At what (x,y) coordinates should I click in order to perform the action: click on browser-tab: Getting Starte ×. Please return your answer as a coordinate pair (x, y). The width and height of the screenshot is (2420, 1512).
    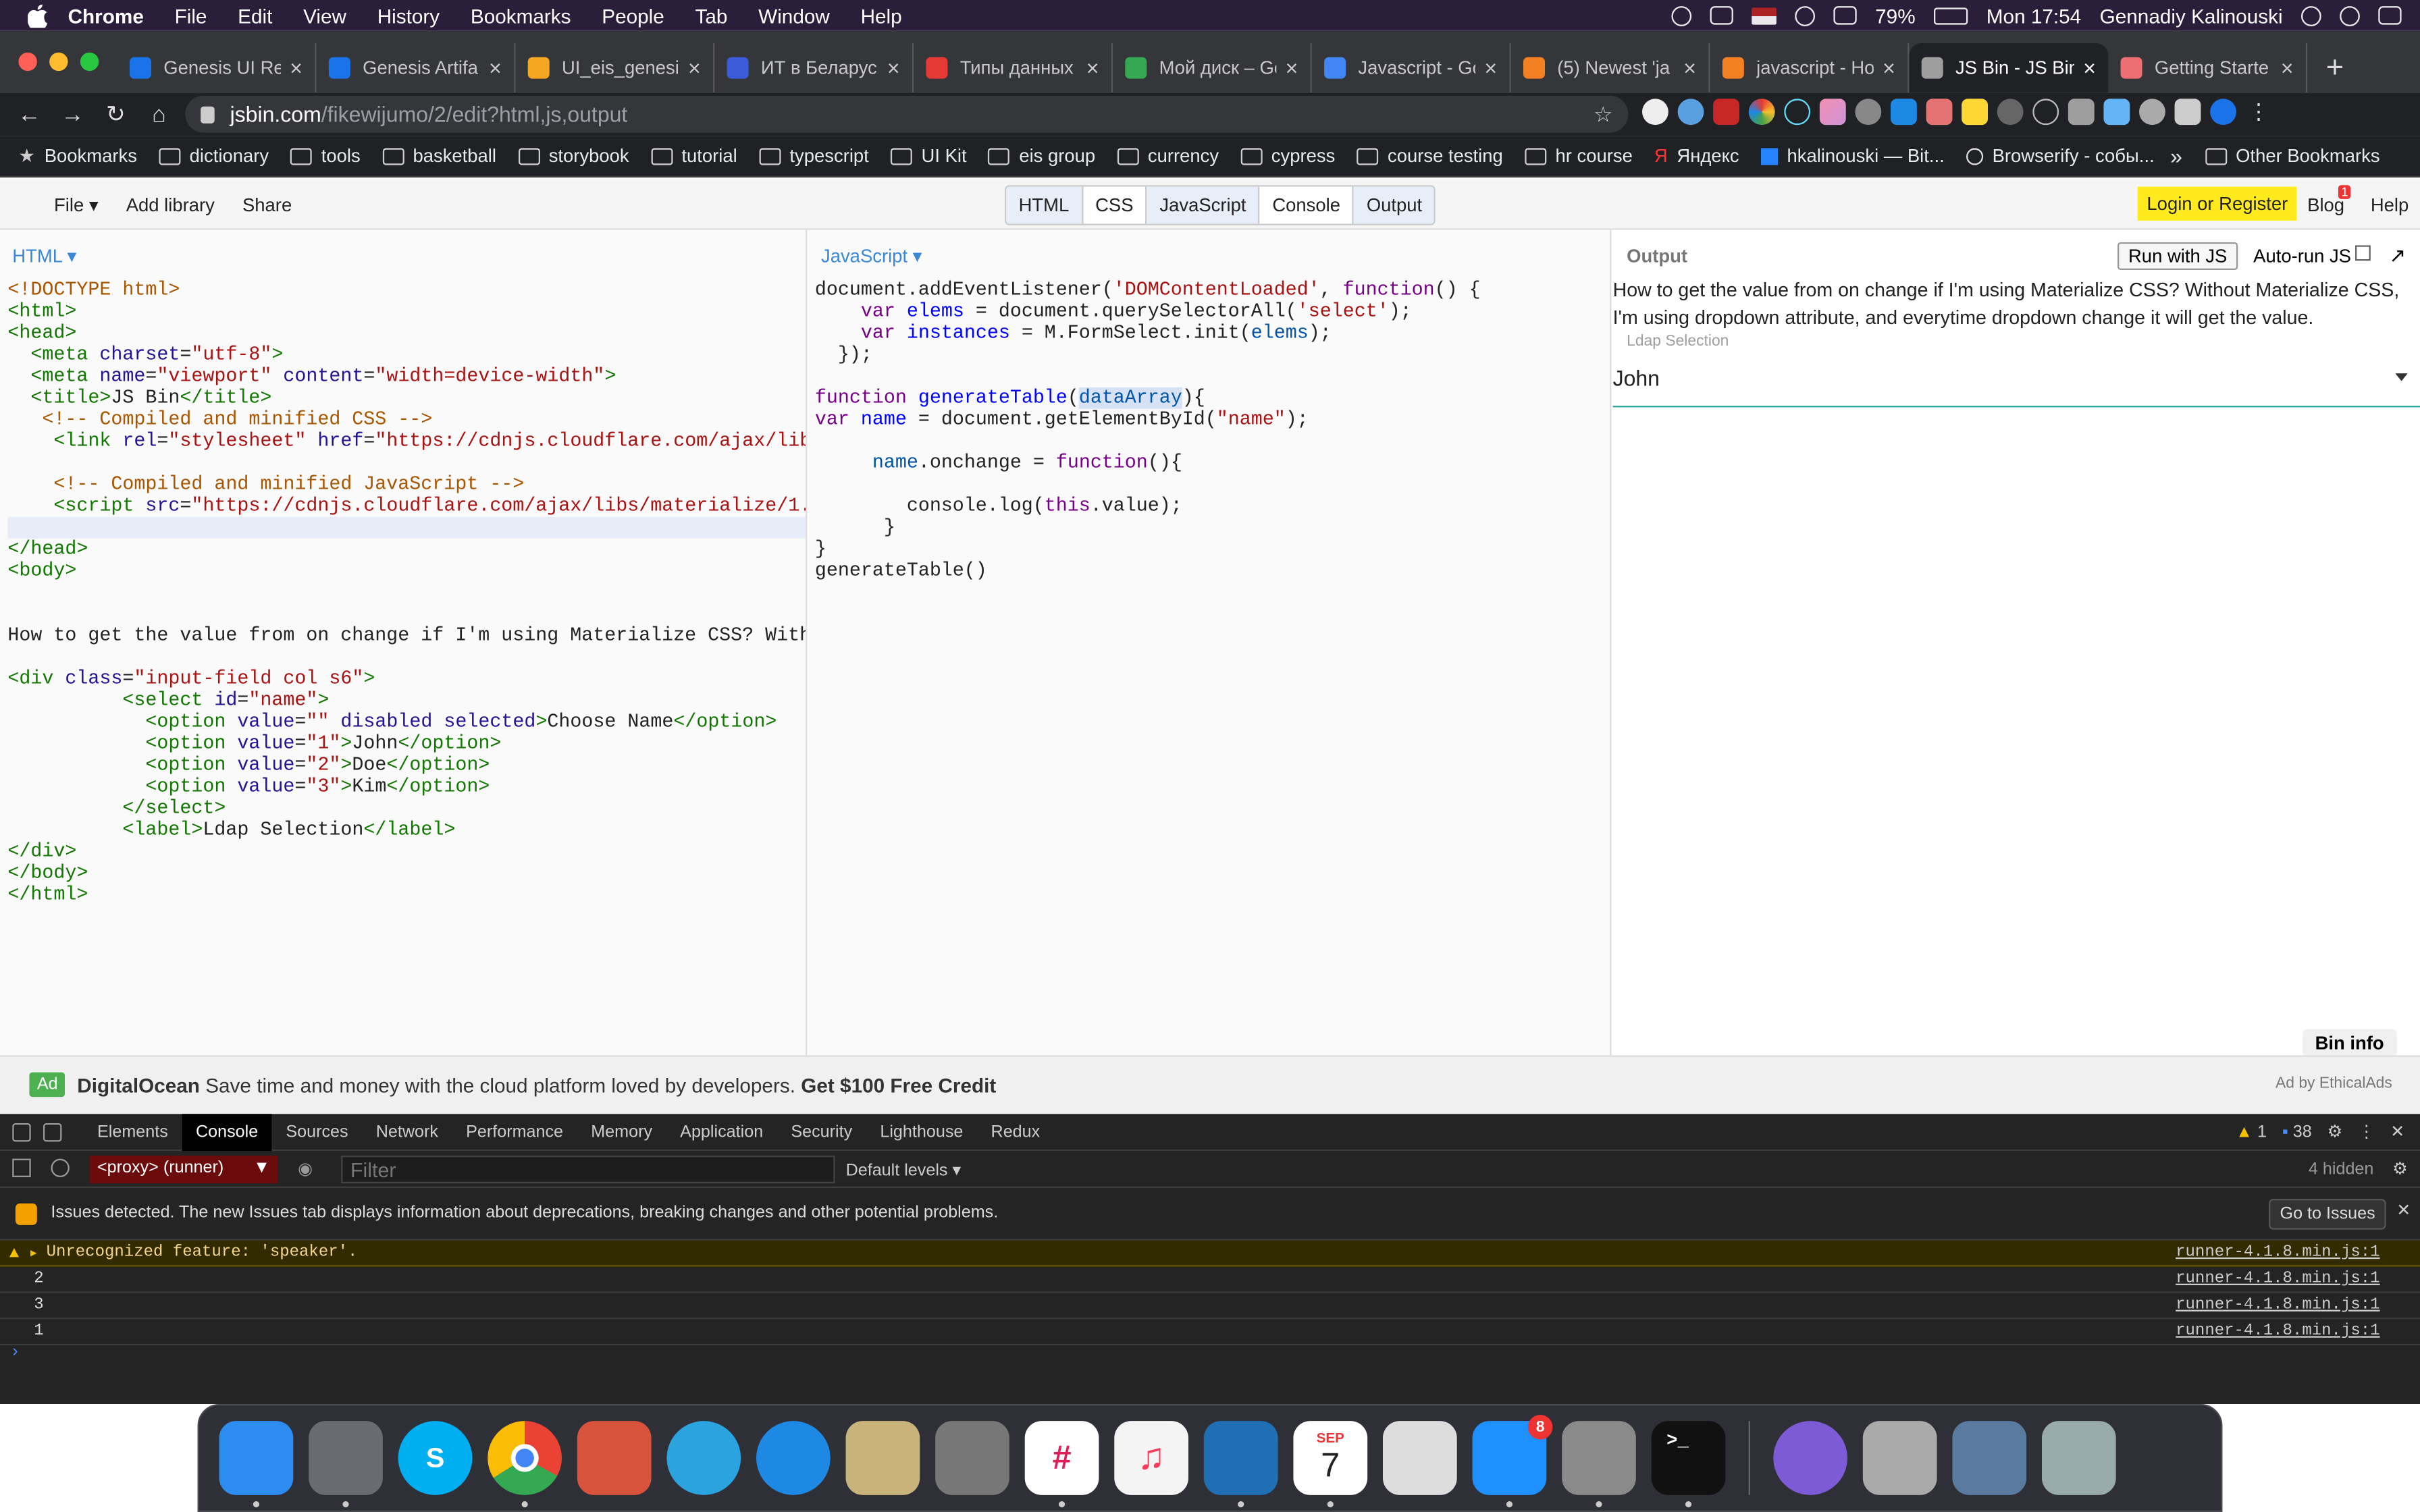
    Looking at the image, I should click on (2208, 68).